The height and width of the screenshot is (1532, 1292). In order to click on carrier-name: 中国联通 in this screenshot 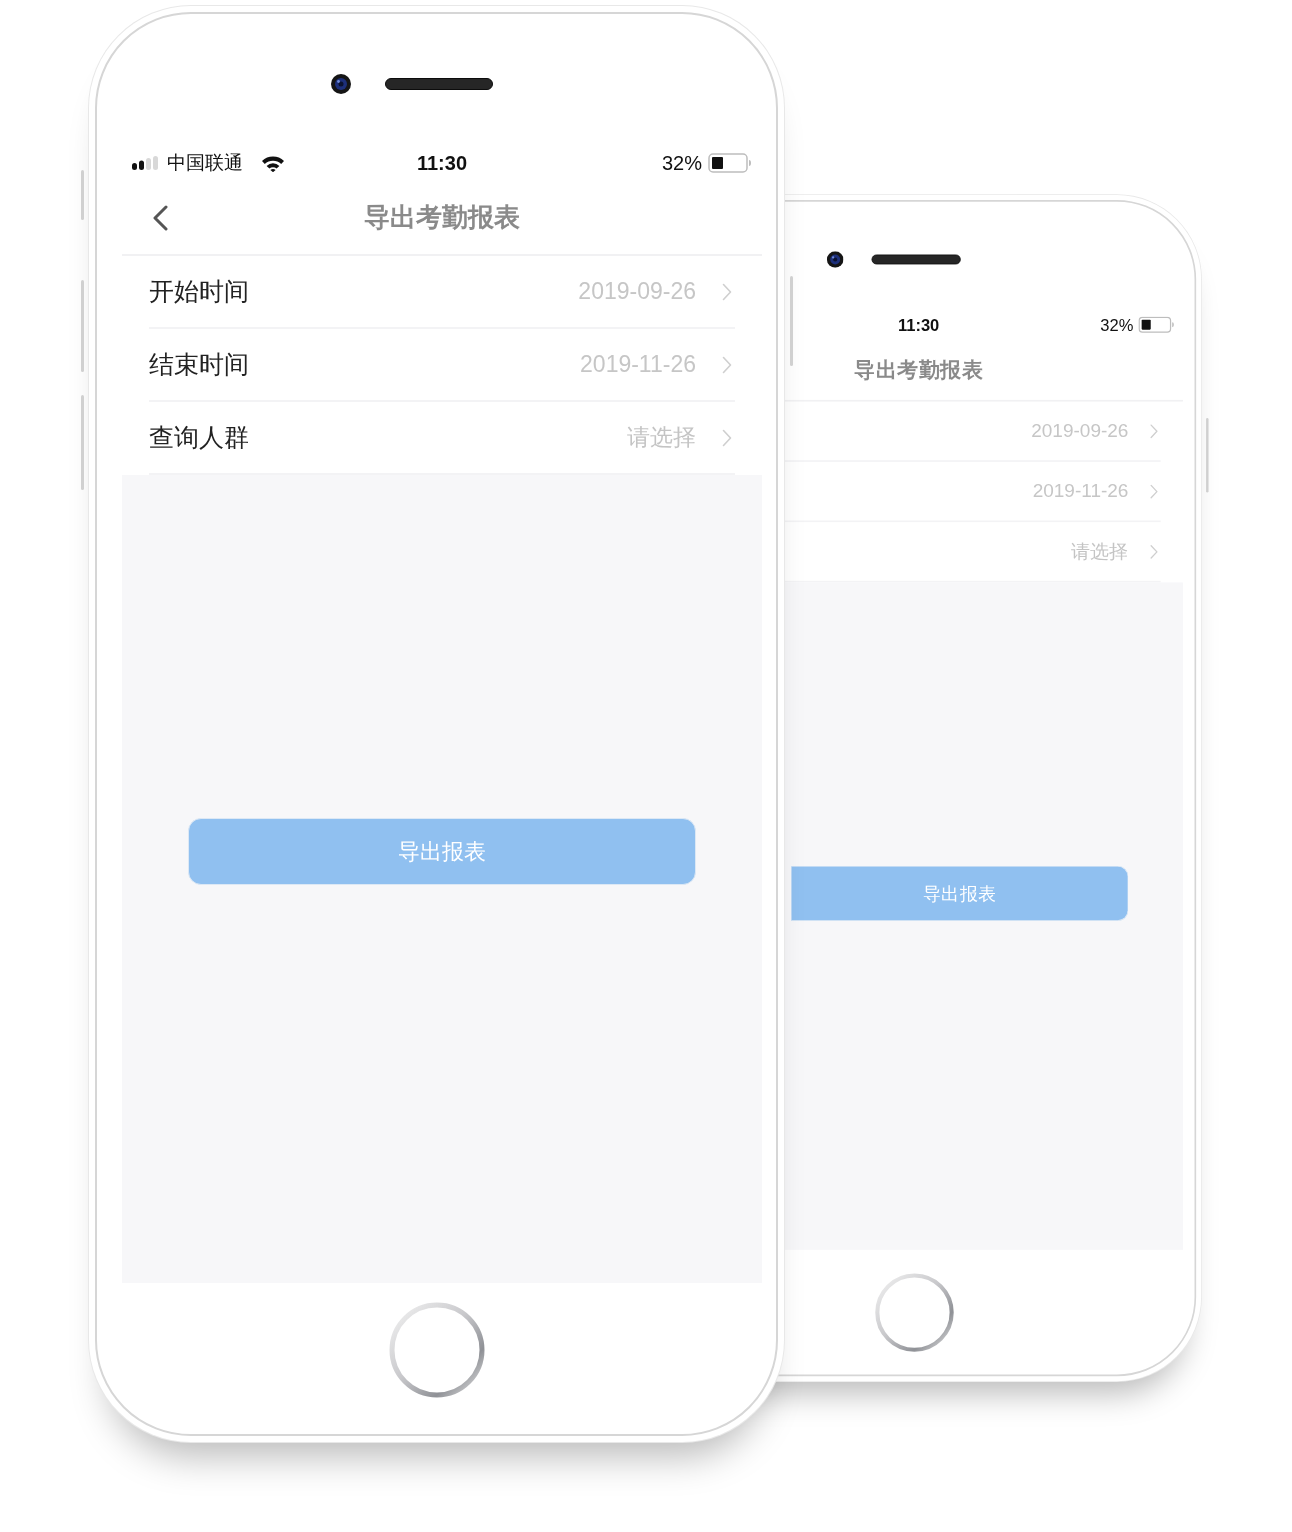, I will do `click(205, 162)`.